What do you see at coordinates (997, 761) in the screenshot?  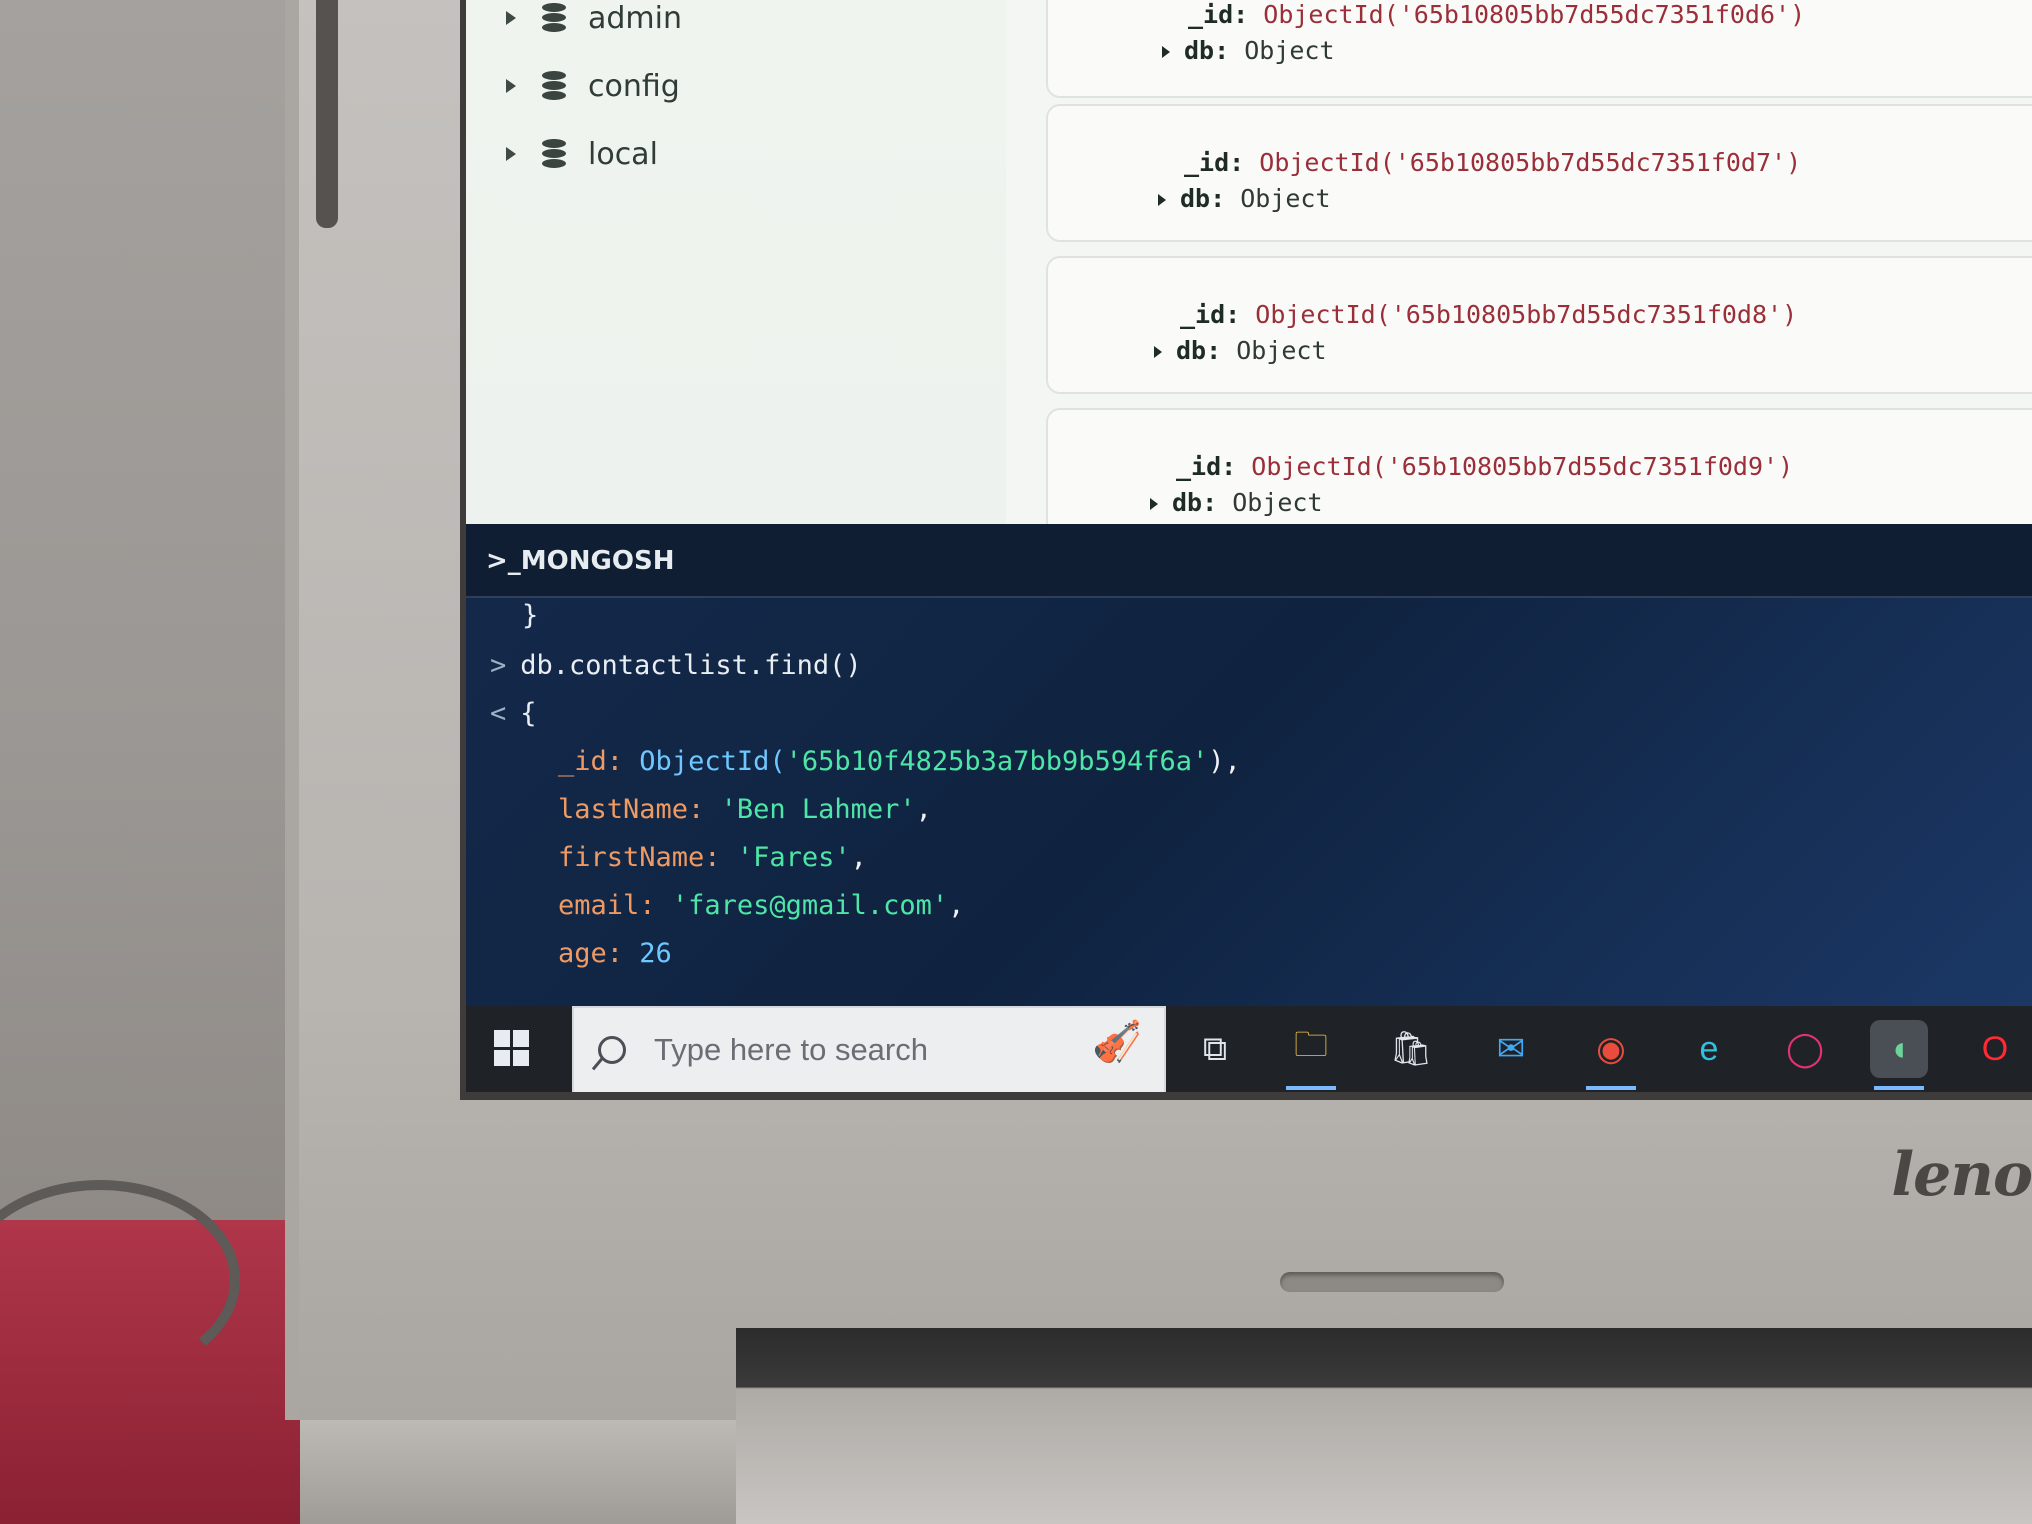 I see `result-value: '65b10f4825b3a7bb9b594f6a'` at bounding box center [997, 761].